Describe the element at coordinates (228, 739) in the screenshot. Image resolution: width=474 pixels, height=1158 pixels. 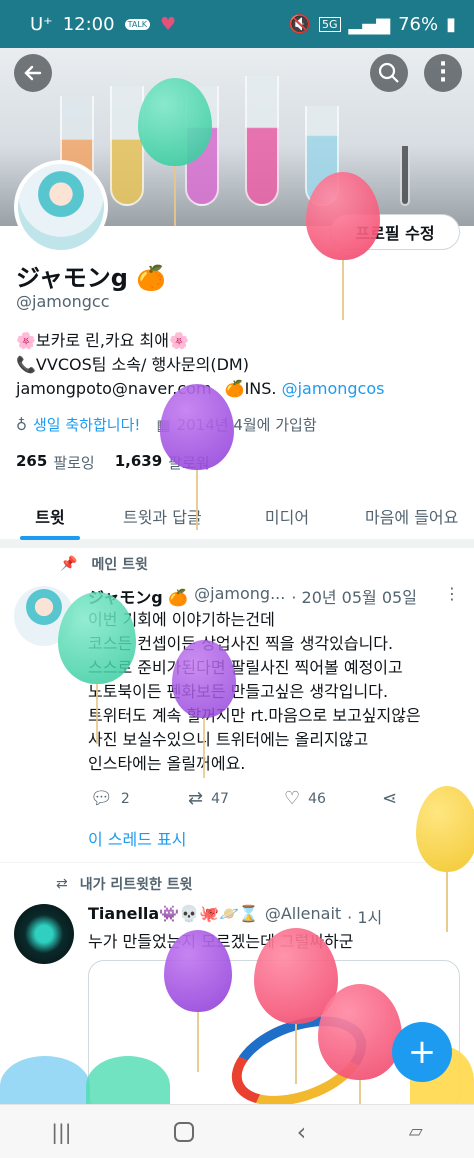
I see `tweet-line: 사진 보실수있으니 트위터에는 올리지않고` at that location.